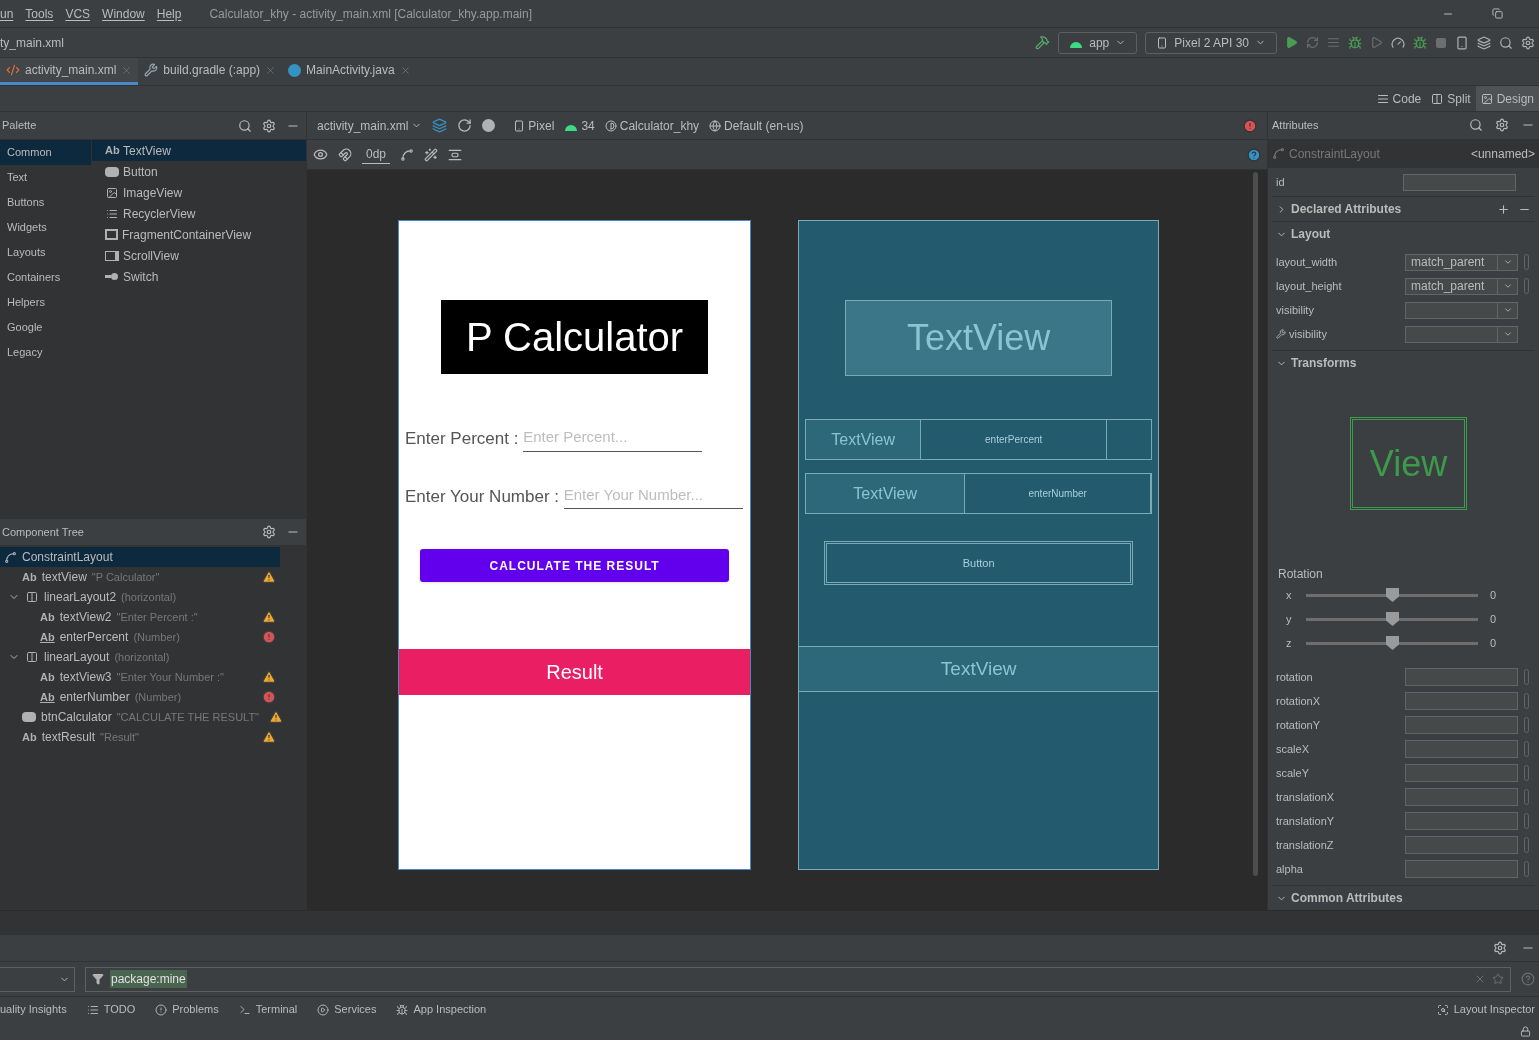  Describe the element at coordinates (45, 177) in the screenshot. I see `palette-category: Text` at that location.